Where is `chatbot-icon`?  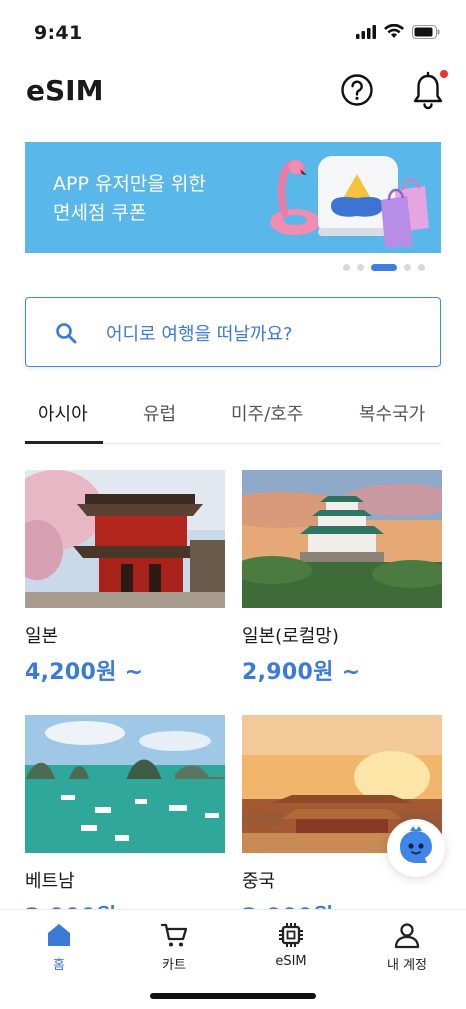
chatbot-icon is located at coordinates (416, 844).